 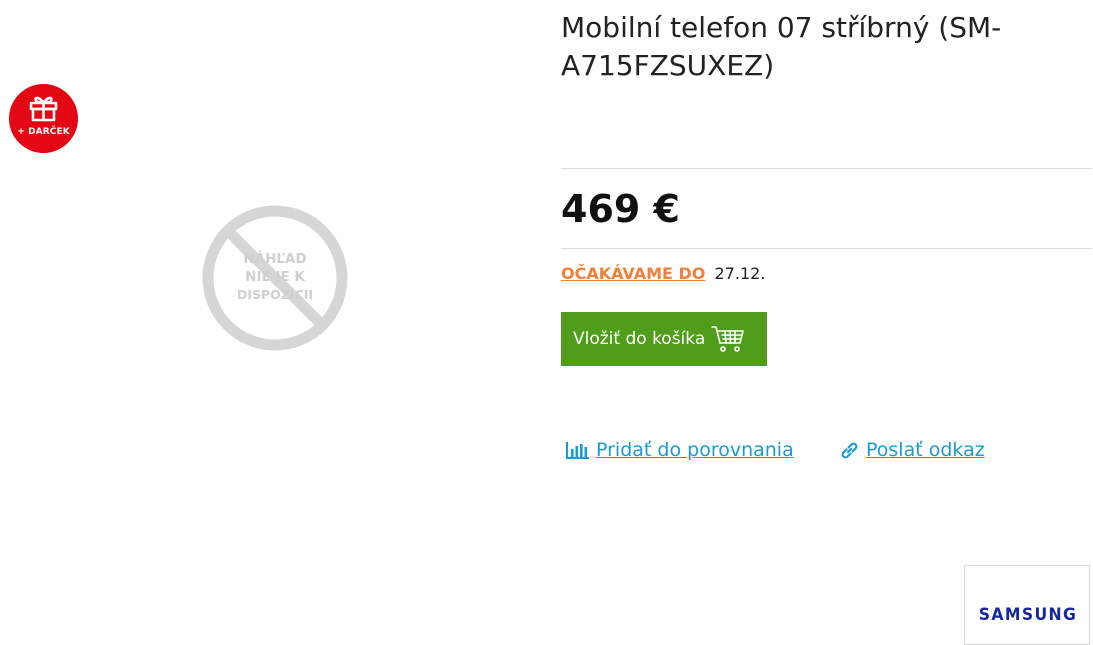 What do you see at coordinates (577, 450) in the screenshot?
I see `bar-chart-icon` at bounding box center [577, 450].